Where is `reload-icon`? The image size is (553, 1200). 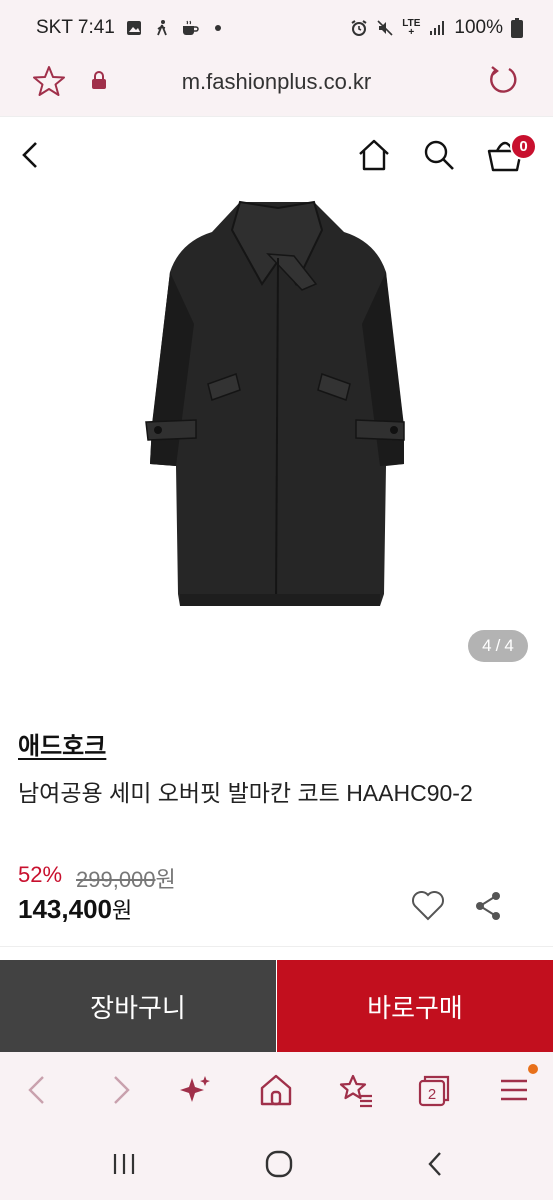
reload-icon is located at coordinates (503, 80).